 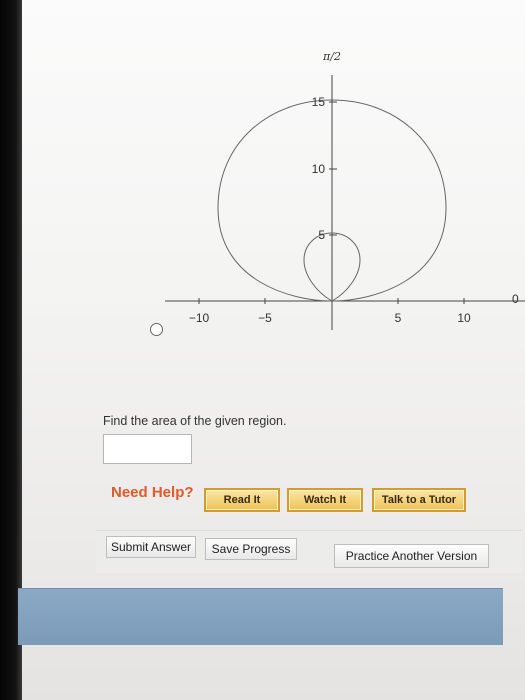 What do you see at coordinates (251, 549) in the screenshot?
I see `save-progress-button: Save Progress` at bounding box center [251, 549].